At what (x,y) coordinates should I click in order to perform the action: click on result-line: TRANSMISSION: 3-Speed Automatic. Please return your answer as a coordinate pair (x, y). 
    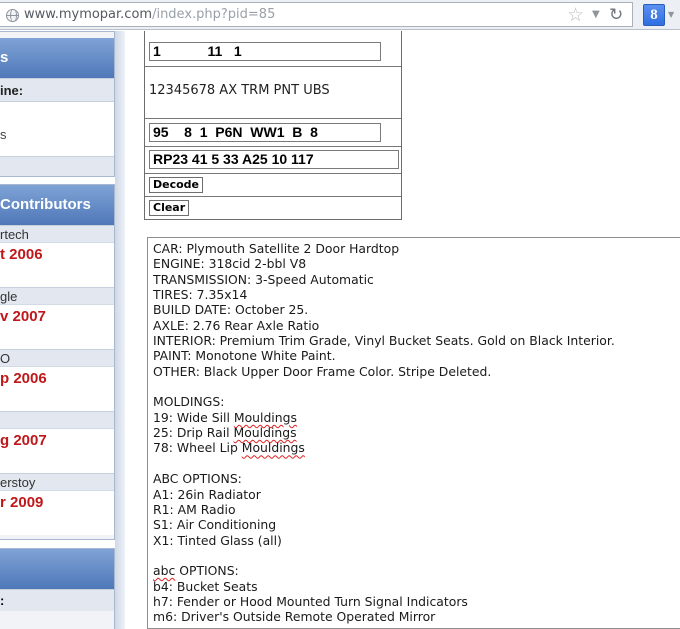
    Looking at the image, I should click on (263, 279).